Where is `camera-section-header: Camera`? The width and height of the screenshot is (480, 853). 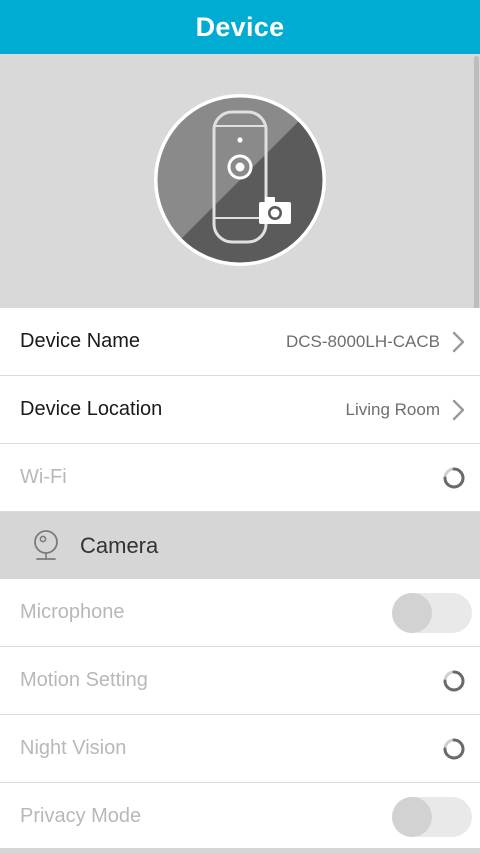 camera-section-header: Camera is located at coordinates (240, 545).